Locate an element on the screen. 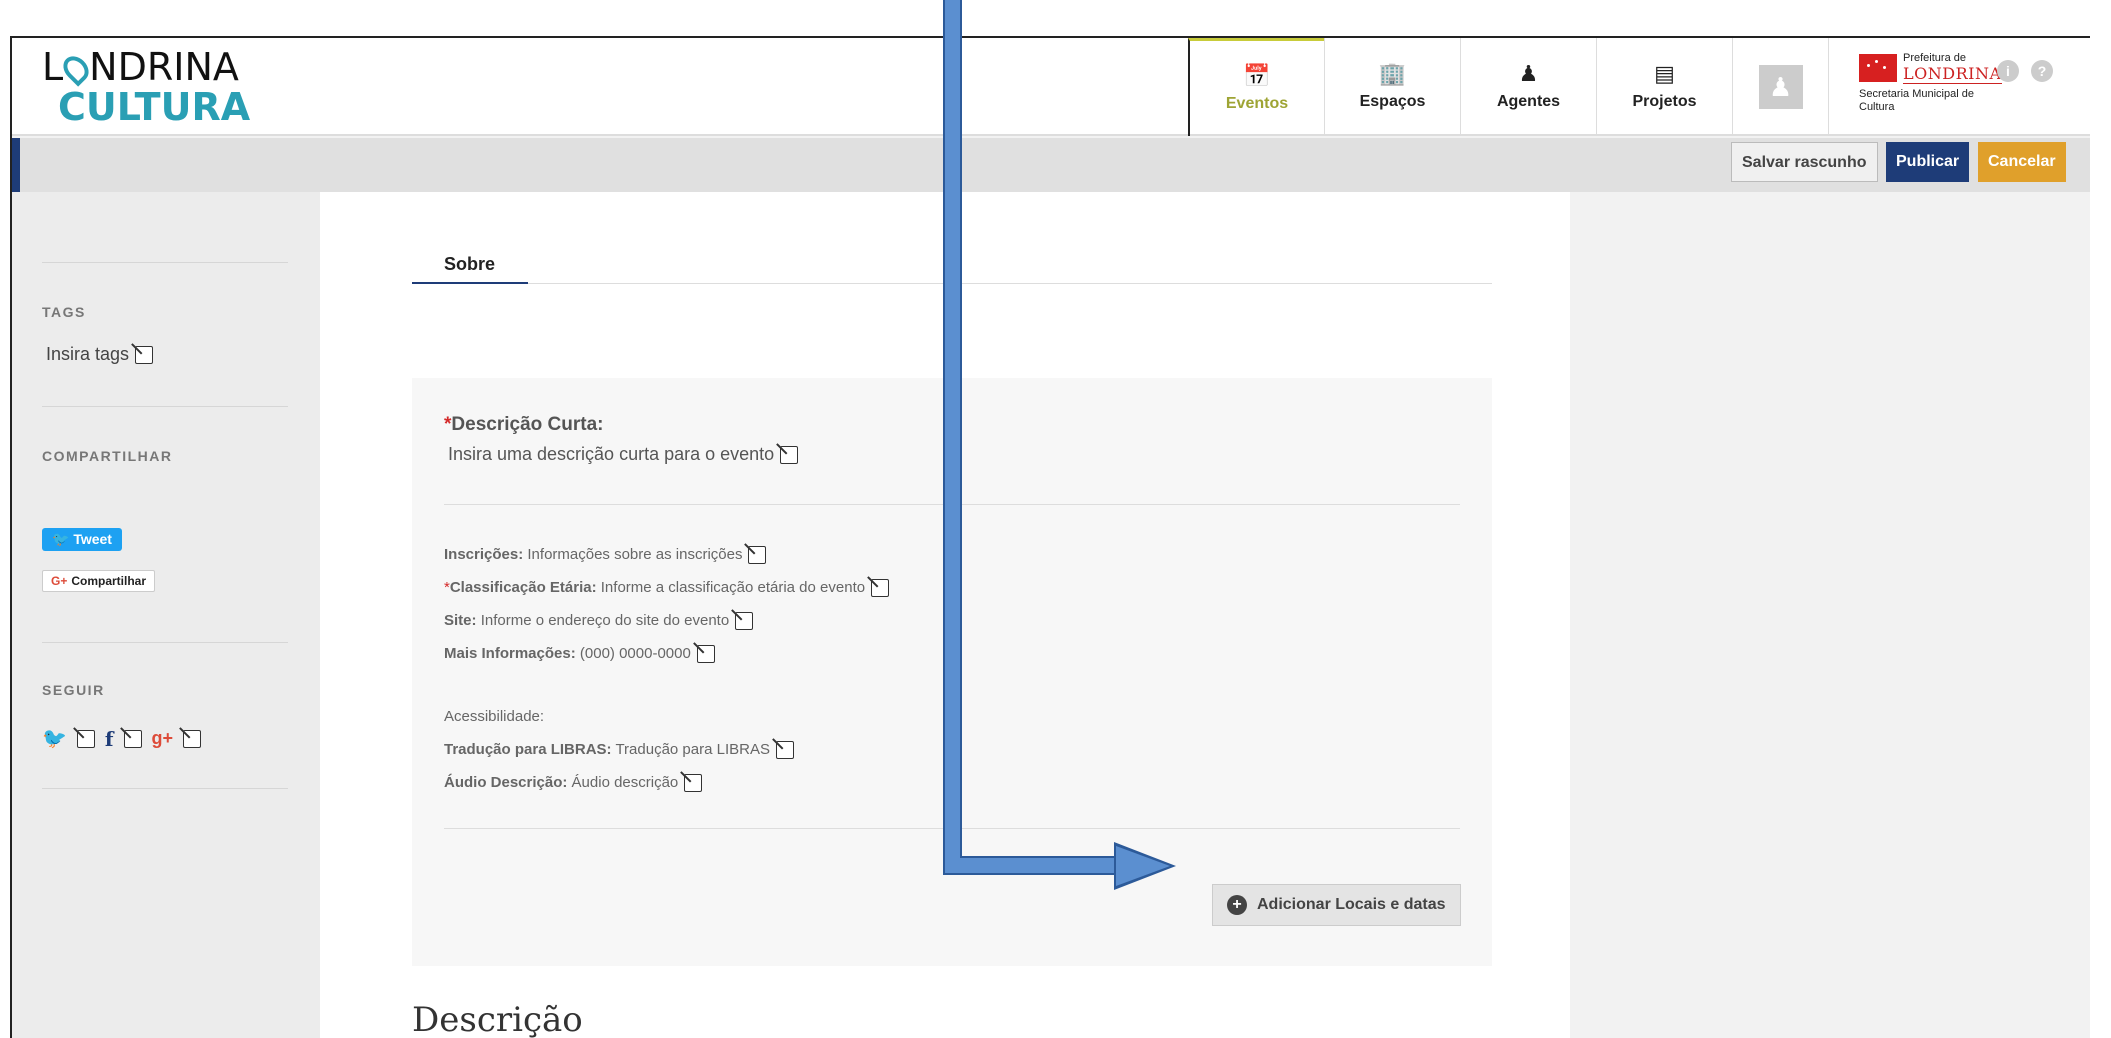 The width and height of the screenshot is (2111, 1038). prefeitura-city: LONDRINA is located at coordinates (1952, 74).